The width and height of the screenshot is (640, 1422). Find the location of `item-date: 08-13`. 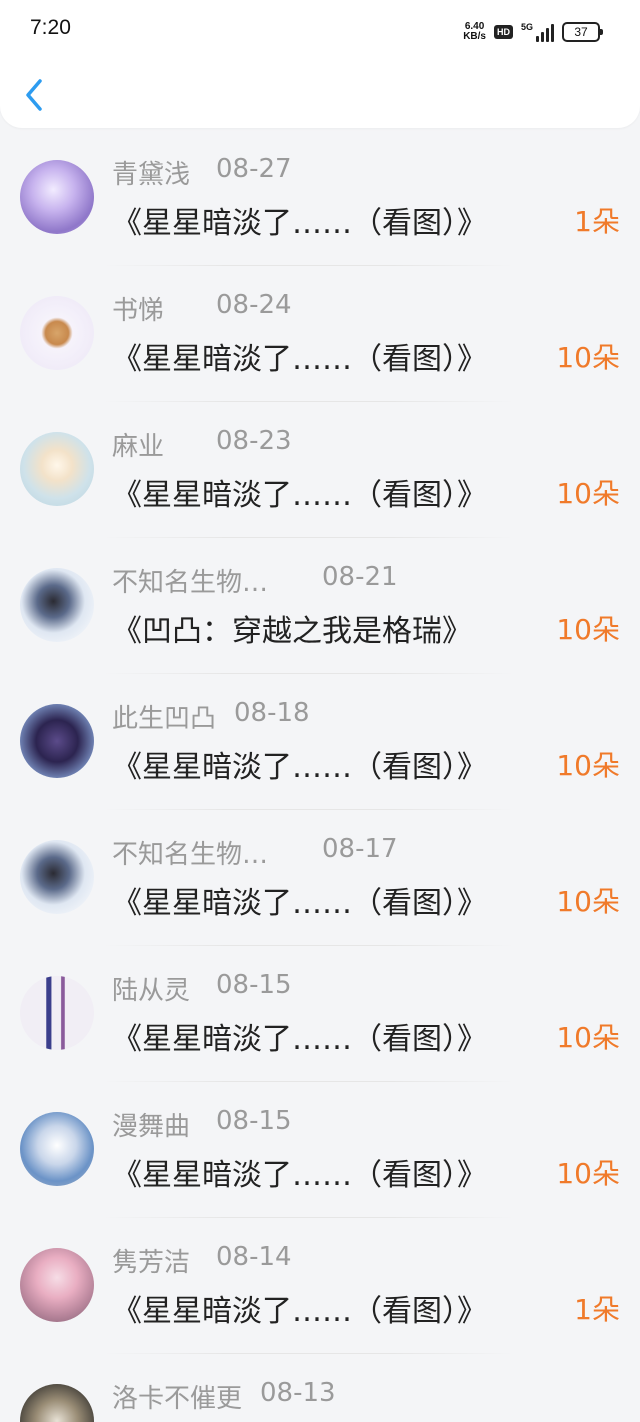

item-date: 08-13 is located at coordinates (298, 1393).